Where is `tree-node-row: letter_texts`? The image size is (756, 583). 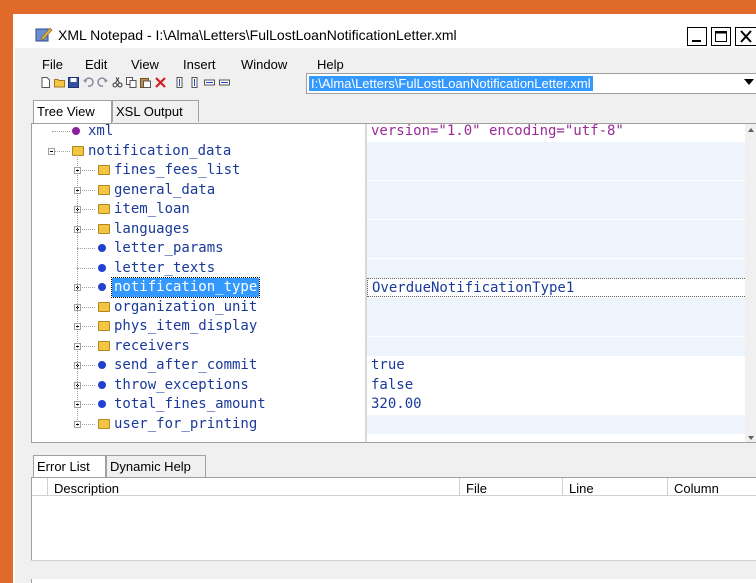
tree-node-row: letter_texts is located at coordinates (198, 268).